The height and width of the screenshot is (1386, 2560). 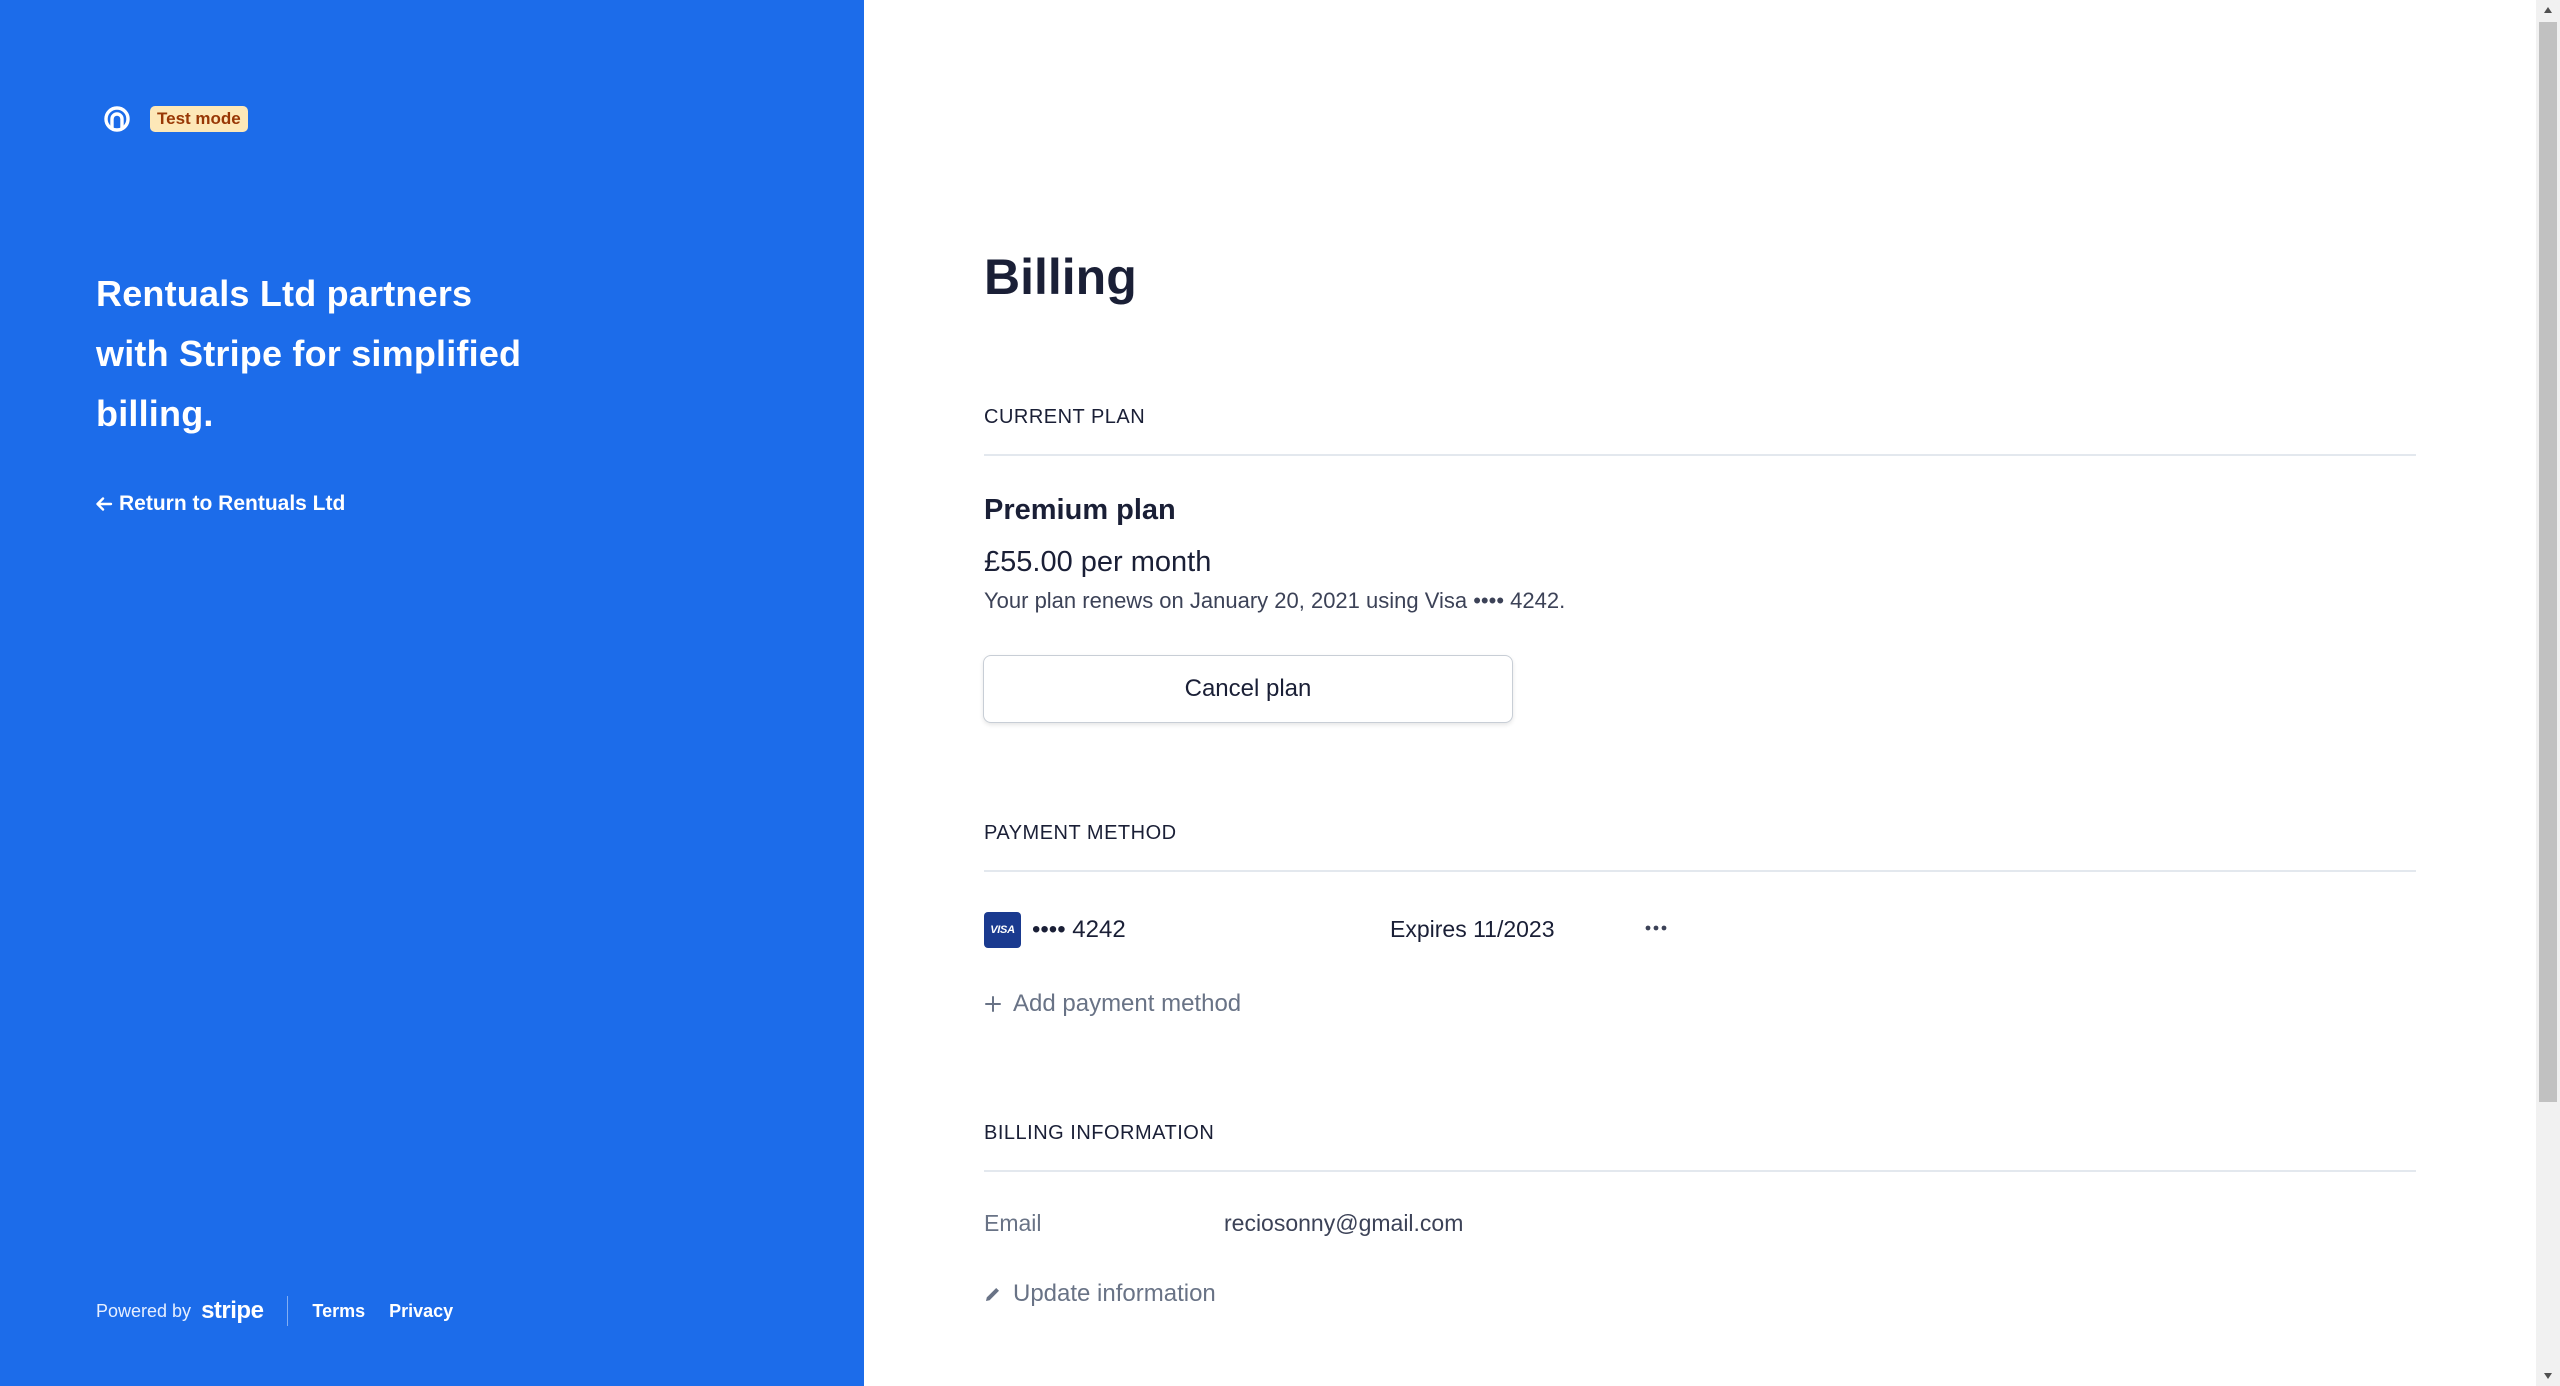 What do you see at coordinates (104, 504) in the screenshot?
I see `arrow-left-icon` at bounding box center [104, 504].